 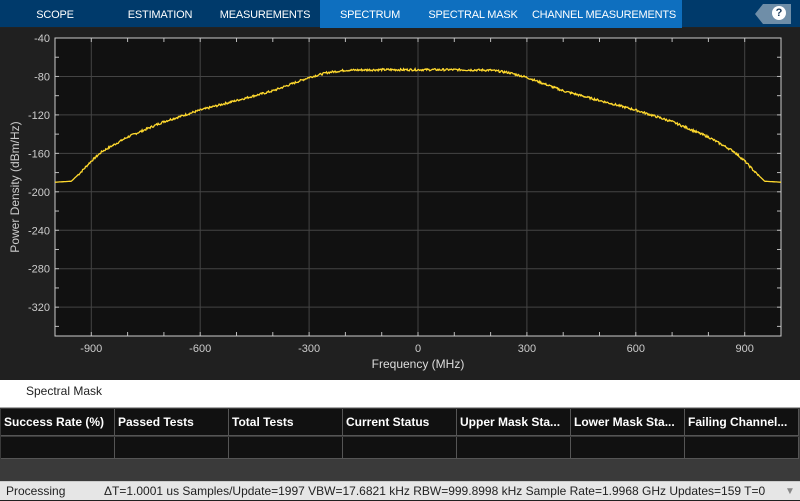 I want to click on x-tick-label: 300, so click(x=527, y=349).